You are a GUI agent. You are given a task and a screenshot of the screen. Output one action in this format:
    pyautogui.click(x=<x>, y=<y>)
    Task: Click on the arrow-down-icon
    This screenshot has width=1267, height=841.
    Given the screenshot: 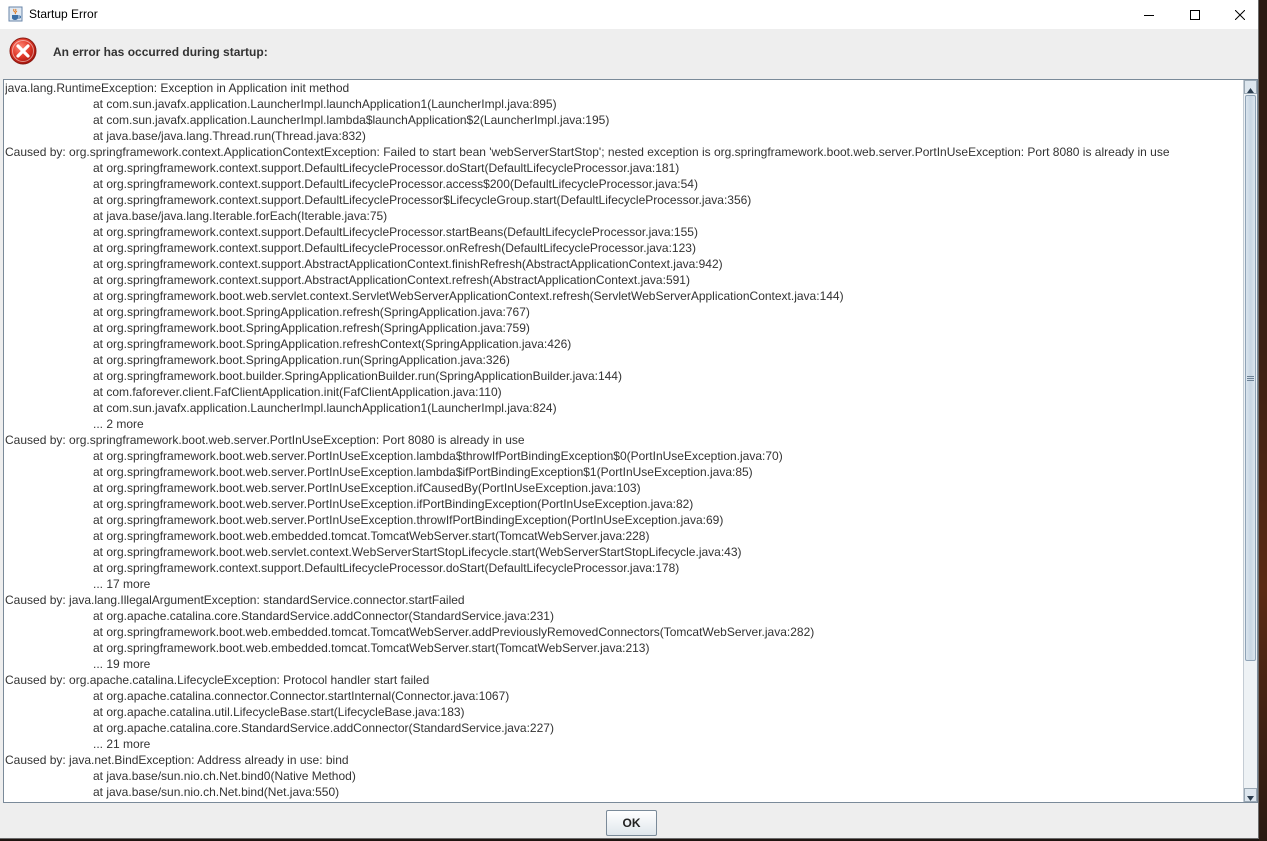 What is the action you would take?
    pyautogui.click(x=1250, y=794)
    